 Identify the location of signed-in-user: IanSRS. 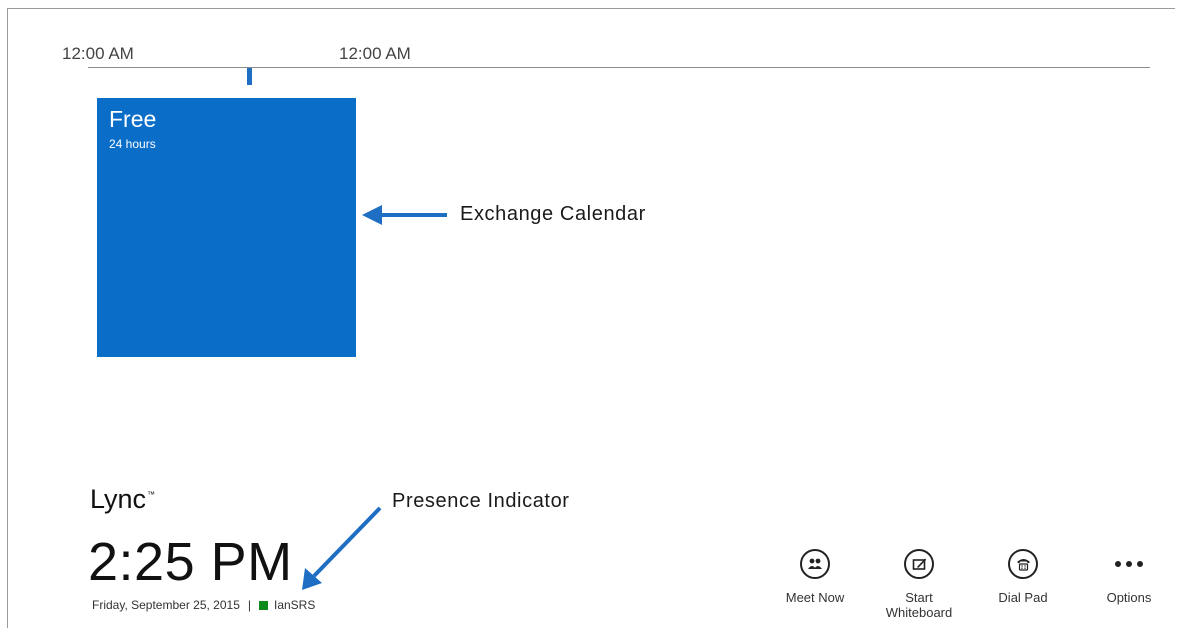
(294, 605).